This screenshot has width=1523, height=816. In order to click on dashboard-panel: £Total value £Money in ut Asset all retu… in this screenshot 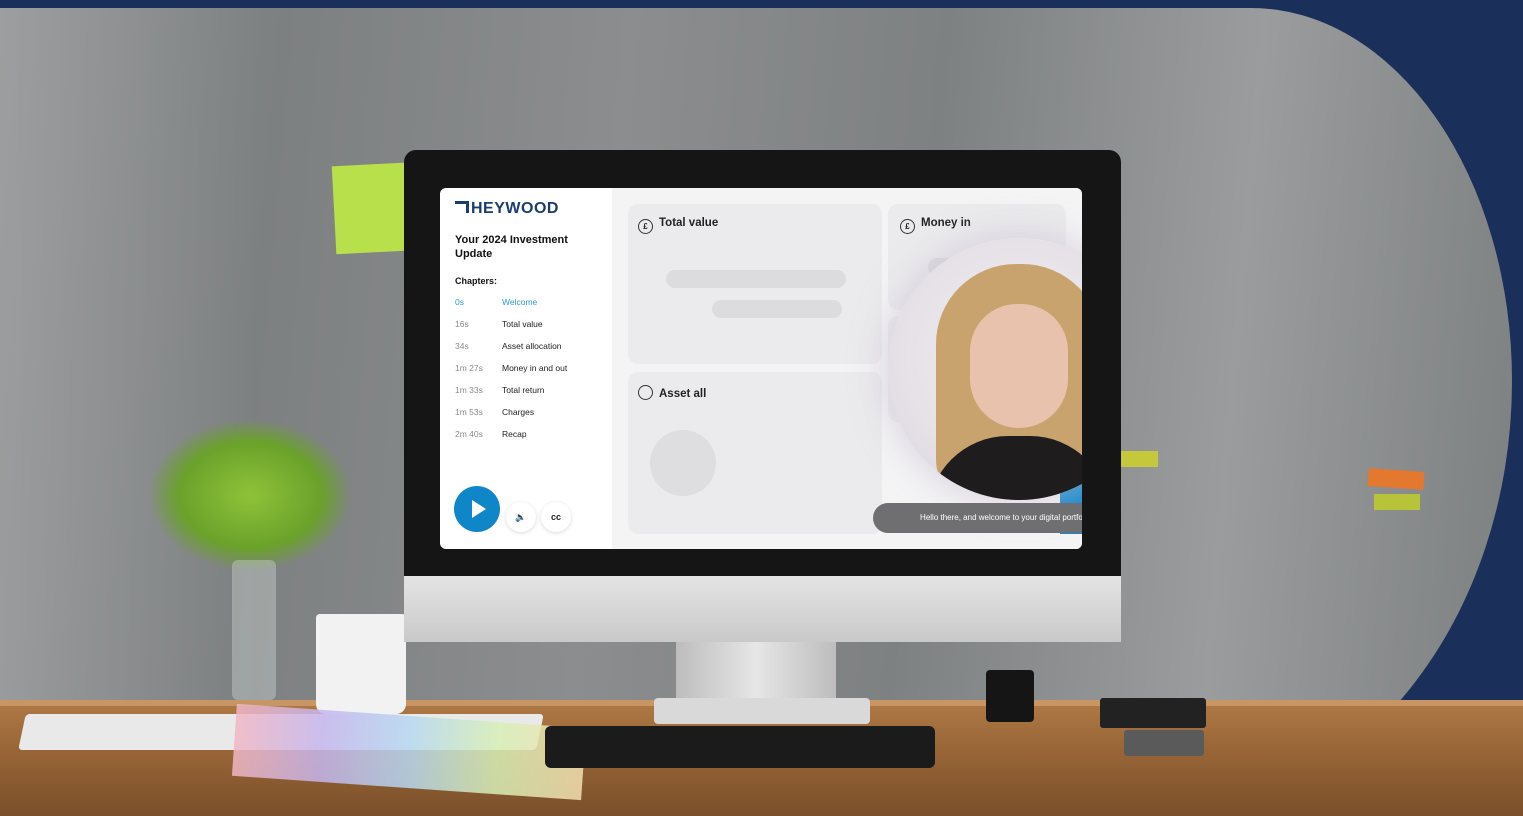, I will do `click(847, 368)`.